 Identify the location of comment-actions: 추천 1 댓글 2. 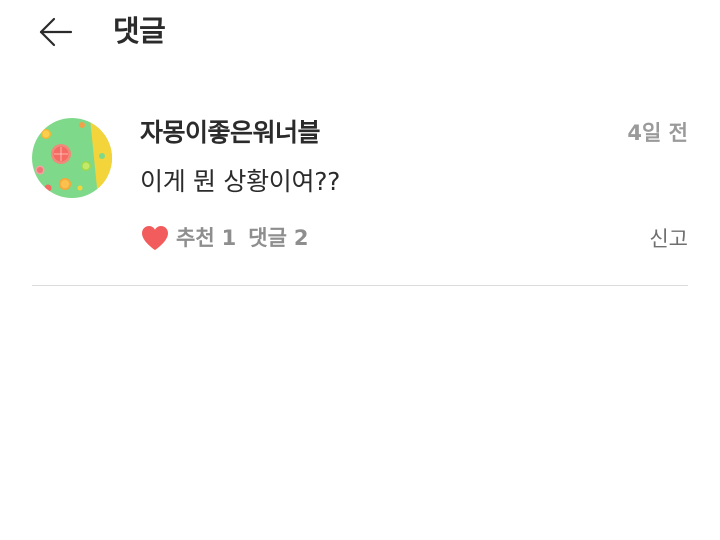
(224, 238).